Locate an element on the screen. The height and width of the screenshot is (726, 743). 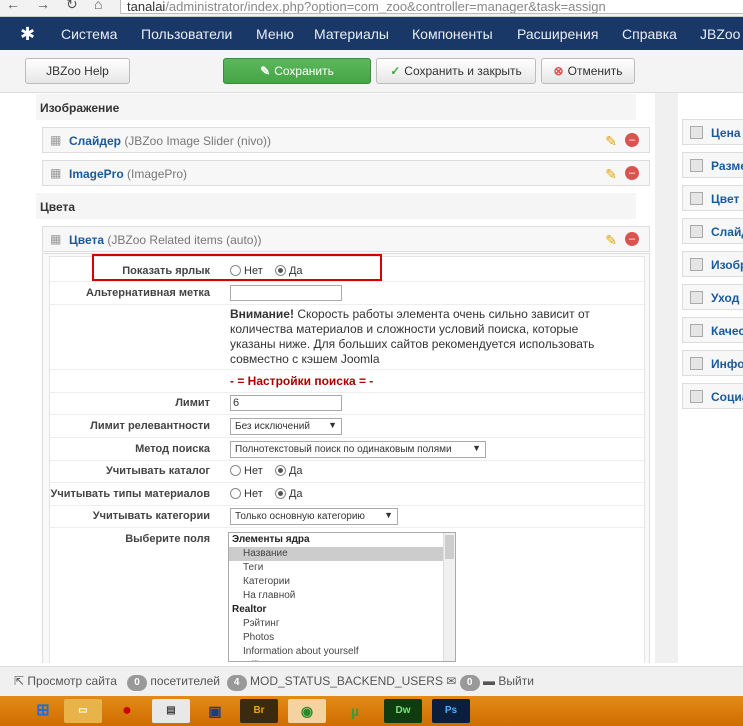
available-element-label: Изобр is located at coordinates (727, 265).